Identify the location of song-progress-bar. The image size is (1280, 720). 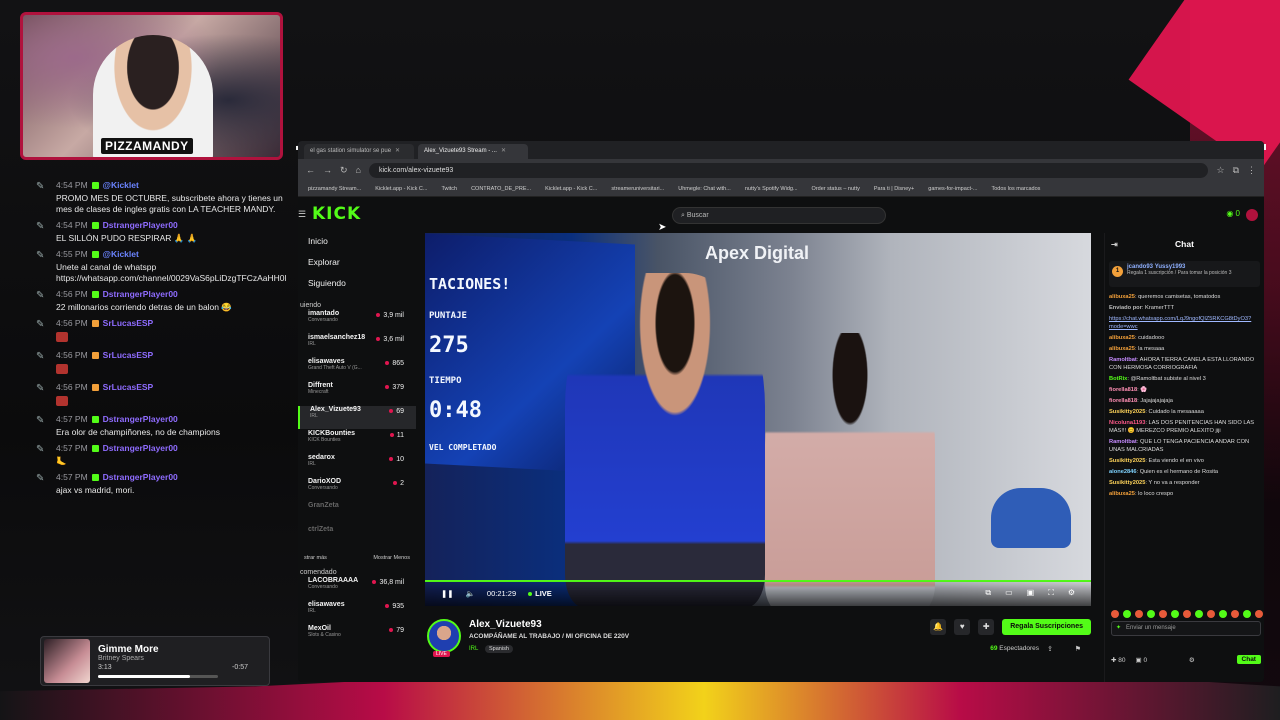
(158, 676).